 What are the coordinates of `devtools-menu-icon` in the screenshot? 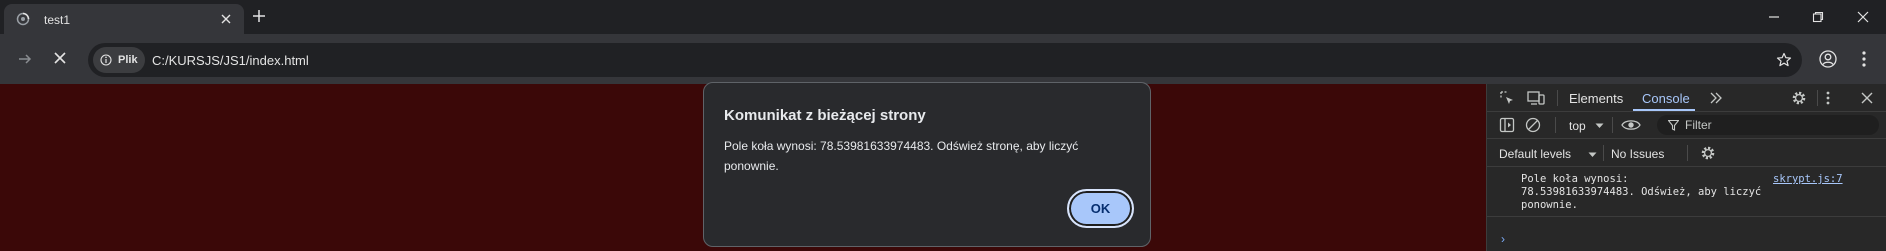 It's located at (1828, 98).